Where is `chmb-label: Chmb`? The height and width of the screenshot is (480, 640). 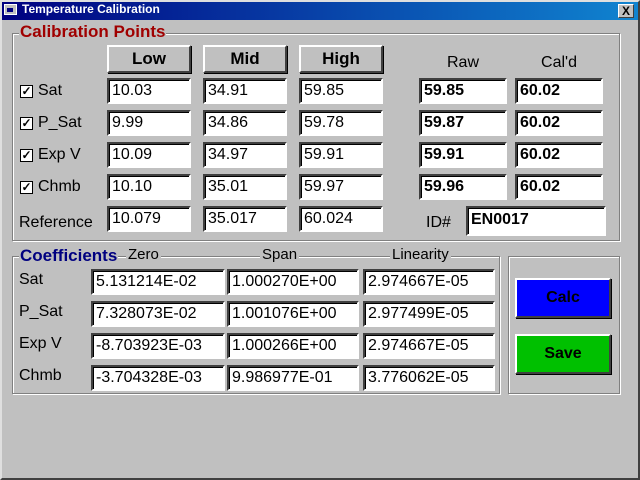 chmb-label: Chmb is located at coordinates (59, 186).